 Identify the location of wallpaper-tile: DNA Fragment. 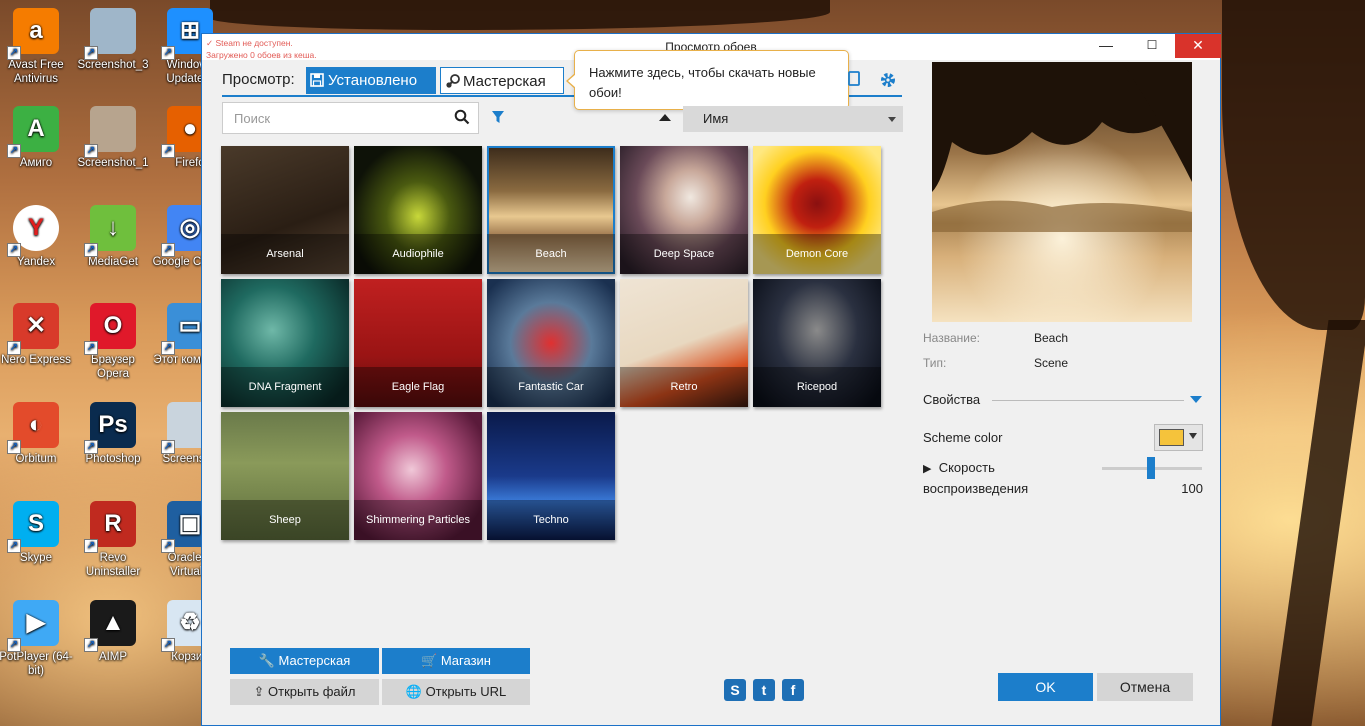
(285, 343).